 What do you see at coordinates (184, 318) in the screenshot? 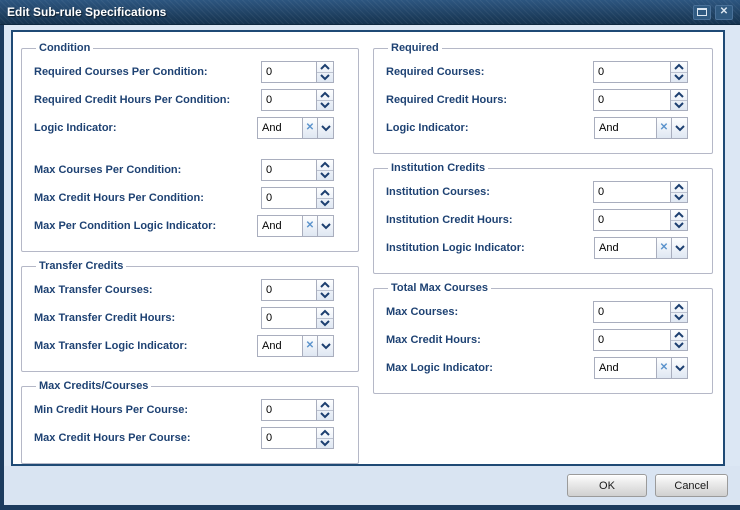
I see `field-row: Max Transfer Credit Hours:` at bounding box center [184, 318].